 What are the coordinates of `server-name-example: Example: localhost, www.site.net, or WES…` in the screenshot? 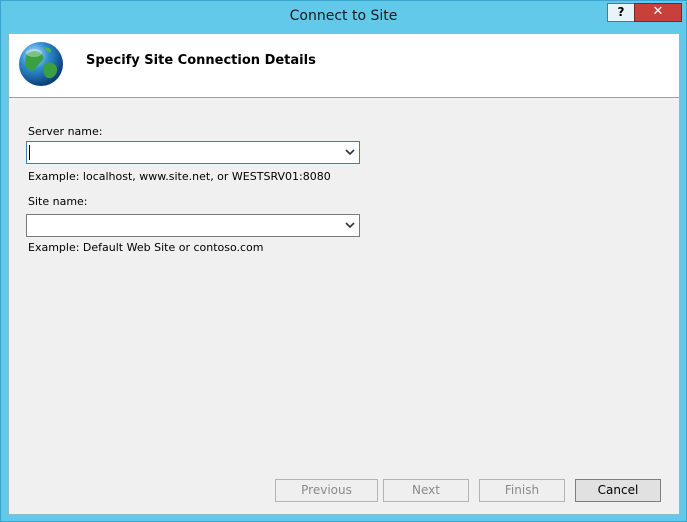 It's located at (179, 176).